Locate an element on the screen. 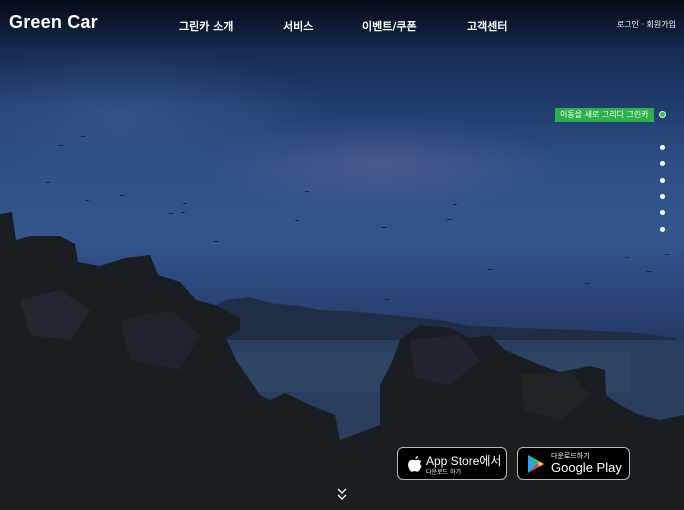  app-store-button: App Store에서 다운로드 하기 is located at coordinates (452, 463).